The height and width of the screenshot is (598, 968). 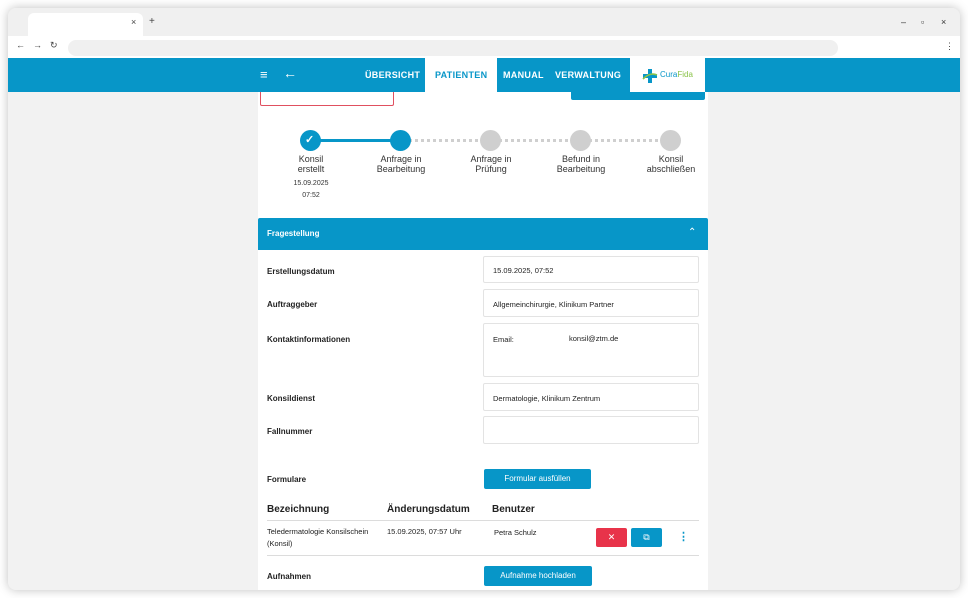 I want to click on aufnahme-hochladen-button: Aufnahme hochladen, so click(x=538, y=576).